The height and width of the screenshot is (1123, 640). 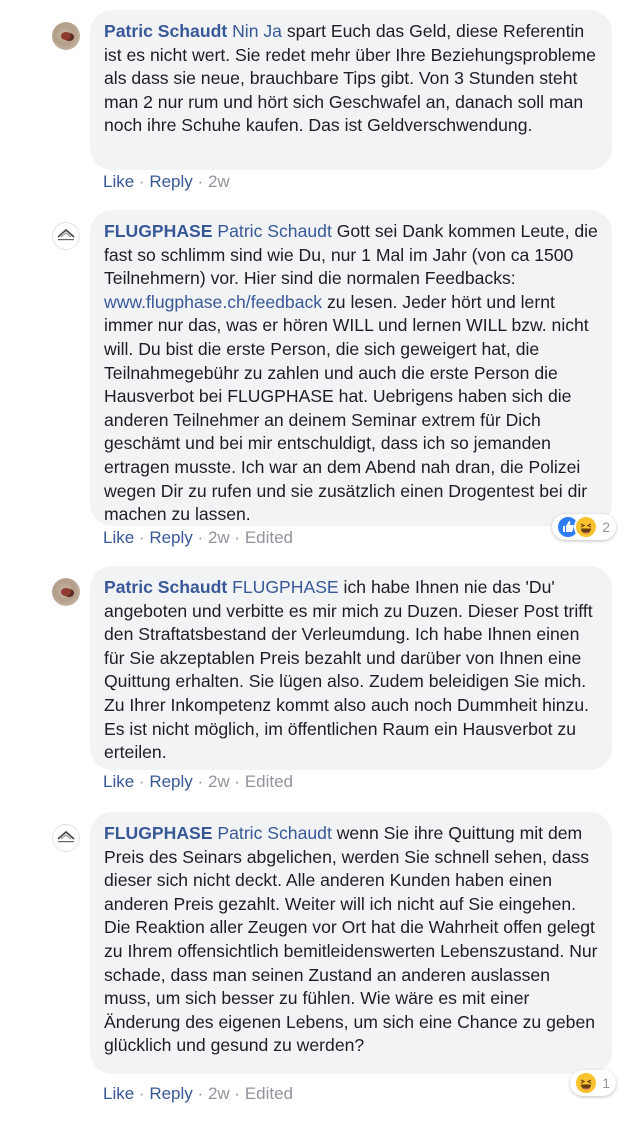 I want to click on reactions-summary: 2, so click(x=584, y=527).